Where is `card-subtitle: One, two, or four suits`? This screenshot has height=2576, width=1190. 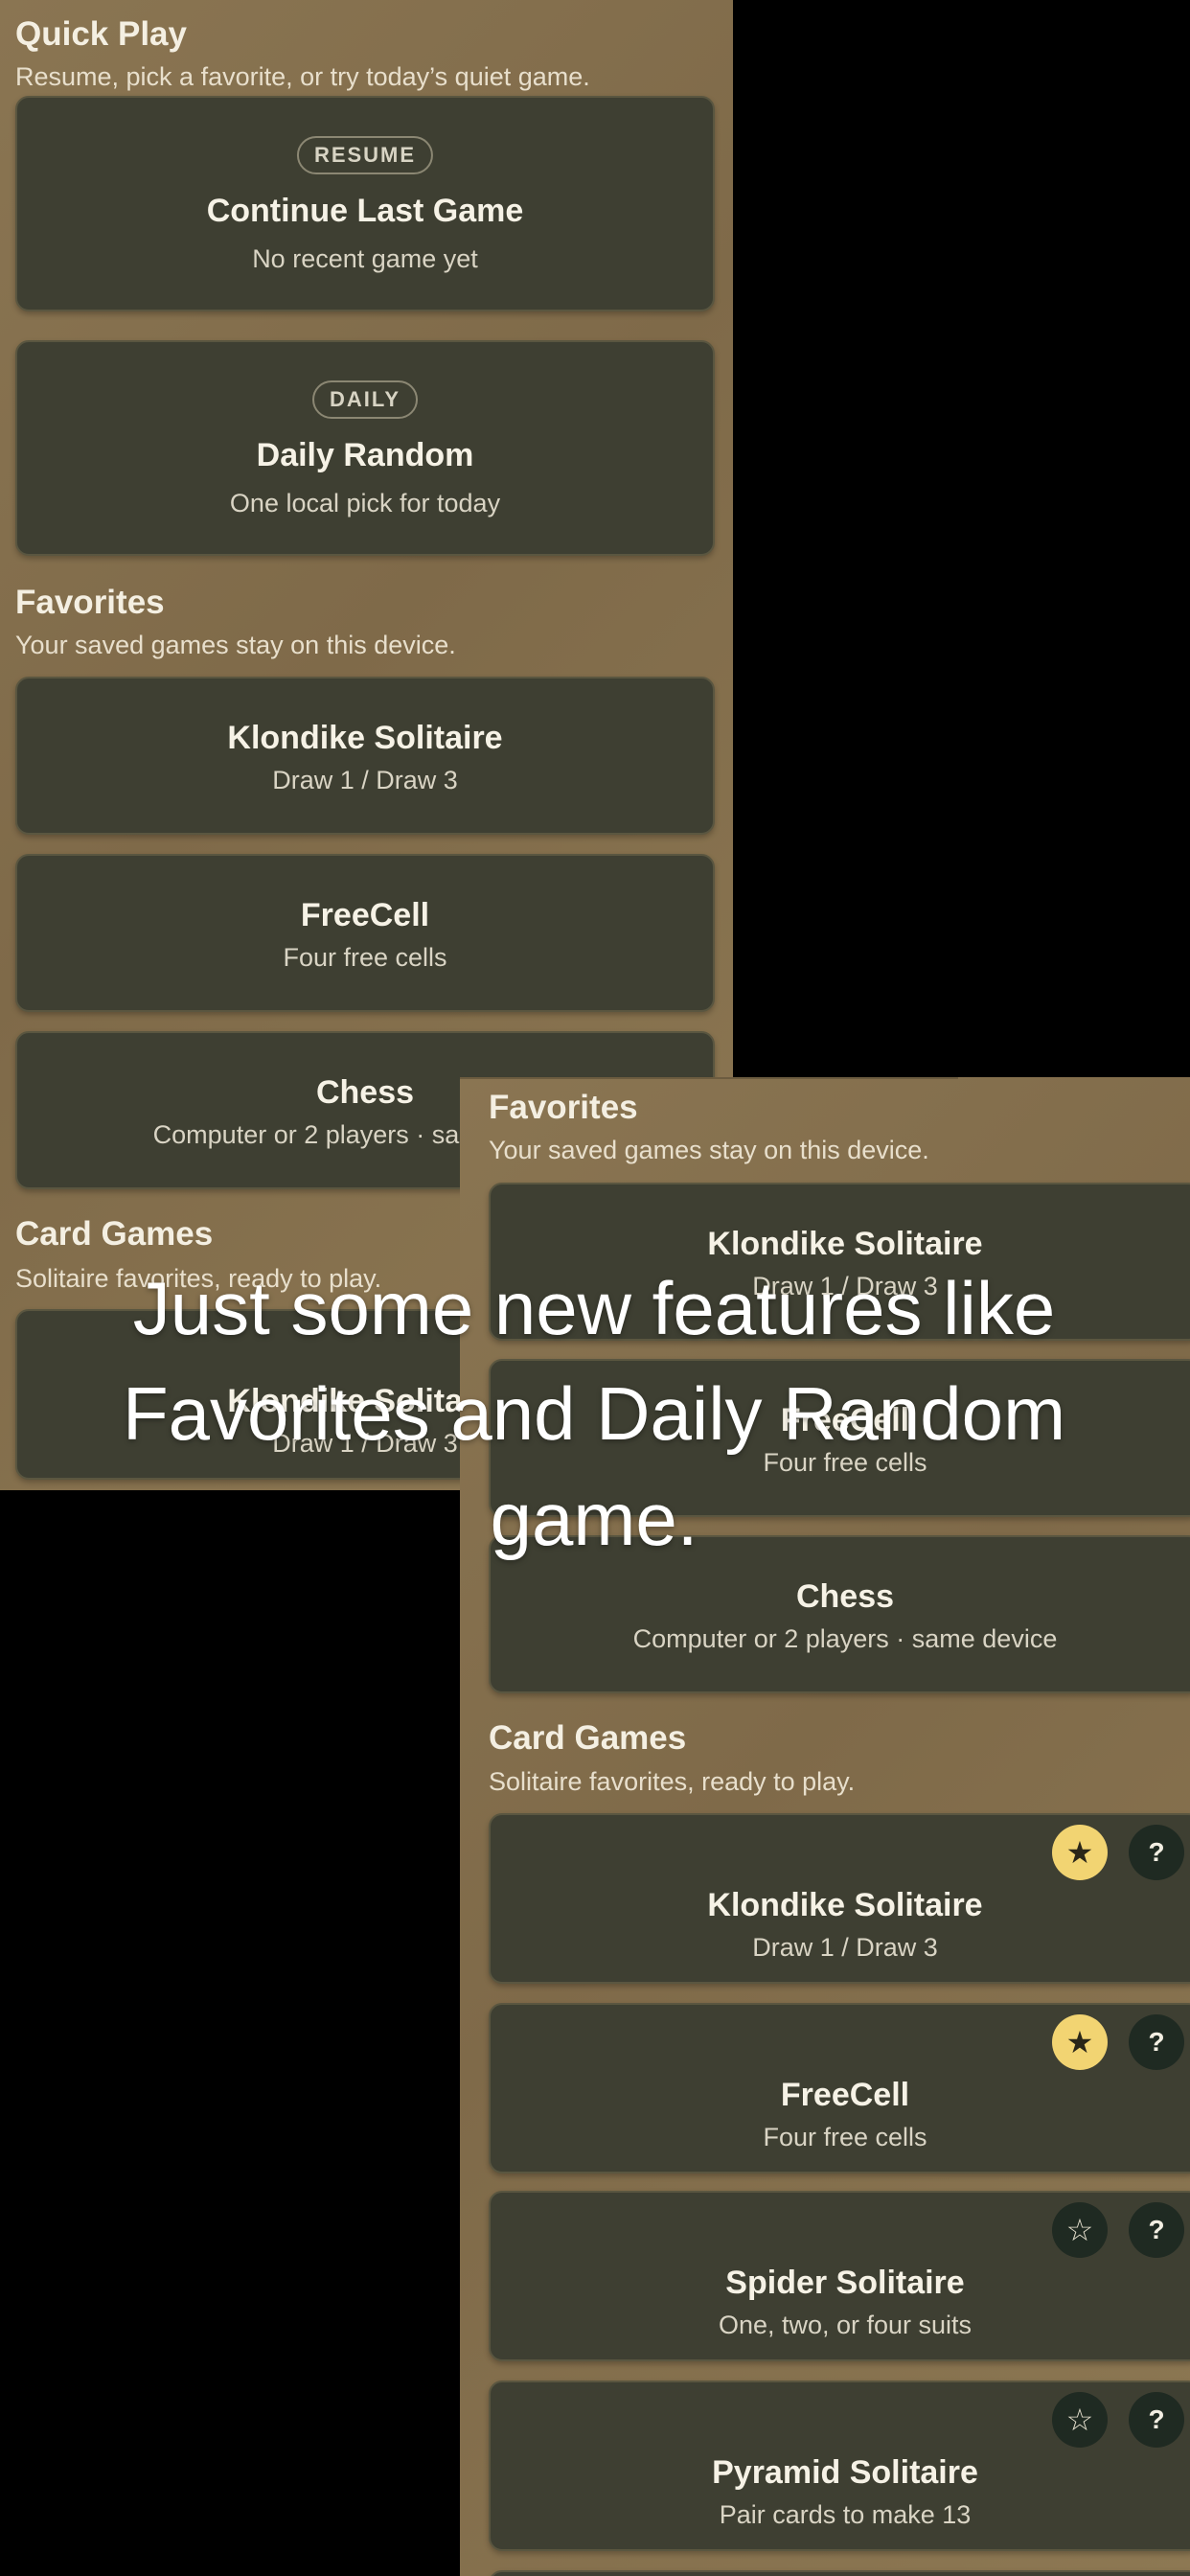 card-subtitle: One, two, or four suits is located at coordinates (845, 2325).